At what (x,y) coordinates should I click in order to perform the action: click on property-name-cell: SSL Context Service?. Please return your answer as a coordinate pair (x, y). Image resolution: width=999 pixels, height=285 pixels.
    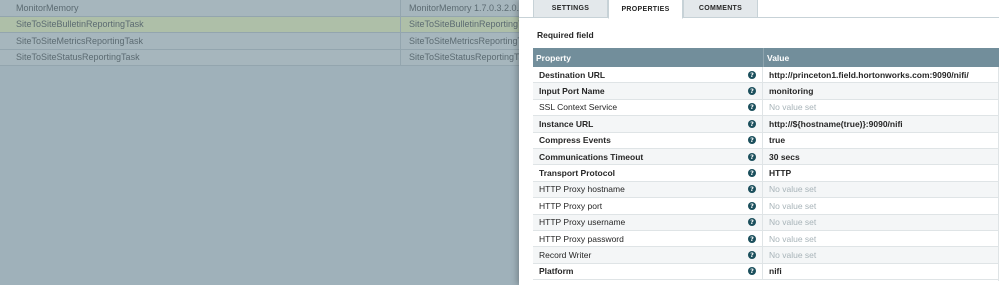
    Looking at the image, I should click on (648, 107).